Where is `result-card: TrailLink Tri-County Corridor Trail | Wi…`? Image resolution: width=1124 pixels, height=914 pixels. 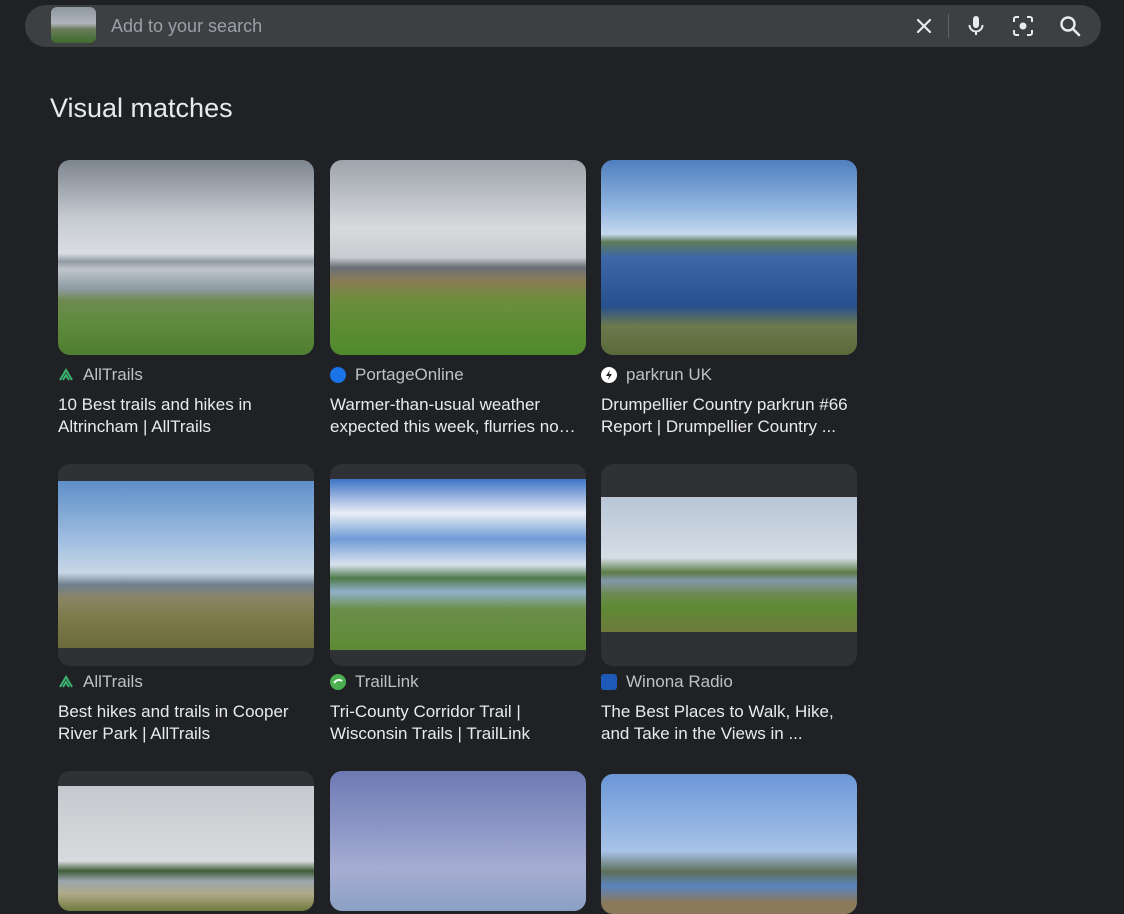
result-card: TrailLink Tri-County Corridor Trail | Wi… is located at coordinates (458, 603).